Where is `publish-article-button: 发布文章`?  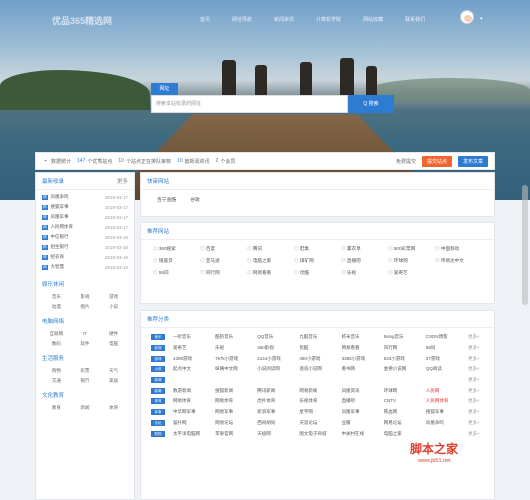
publish-article-button: 发布文章 is located at coordinates (472, 161).